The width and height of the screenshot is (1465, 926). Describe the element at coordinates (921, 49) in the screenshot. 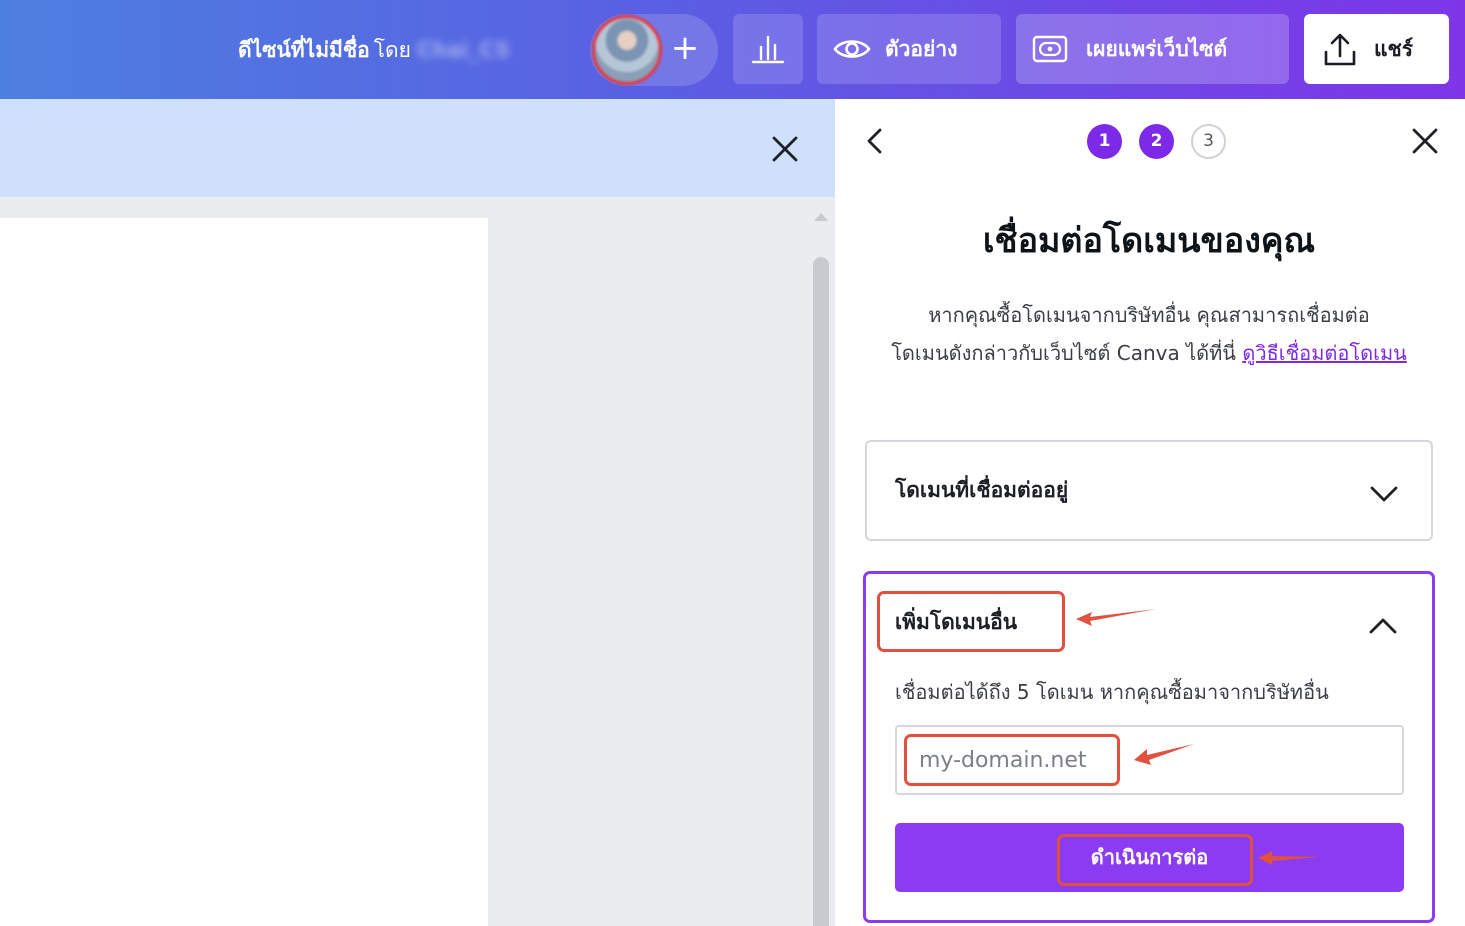

I see `preview-label: ตัวอย่าง` at that location.